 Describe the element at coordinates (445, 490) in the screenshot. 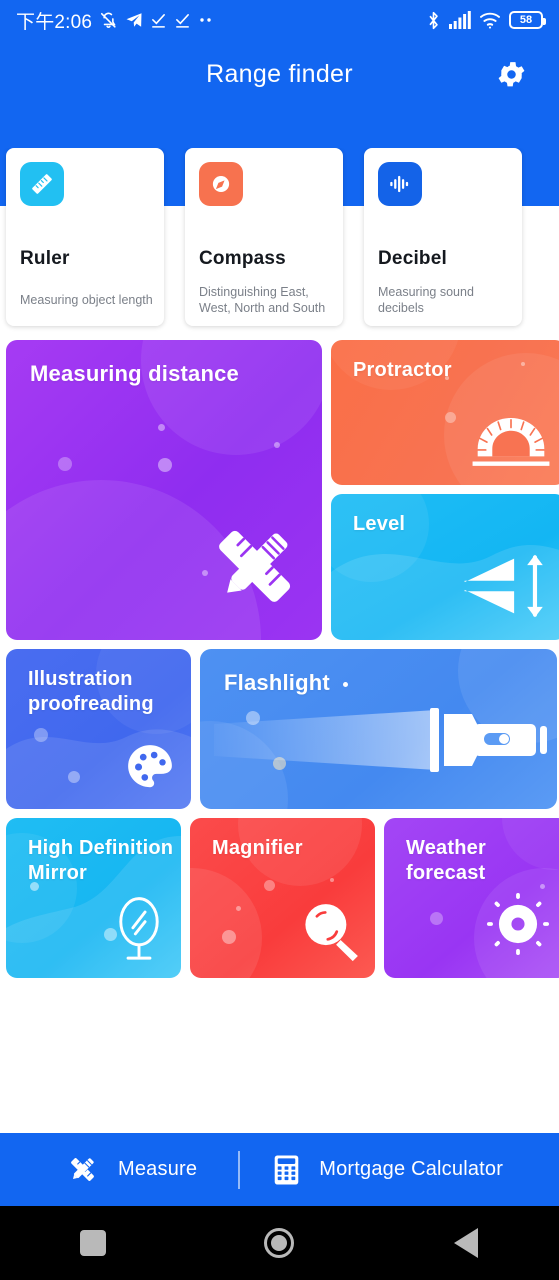

I see `feature-right-stack: Protractor Level` at that location.